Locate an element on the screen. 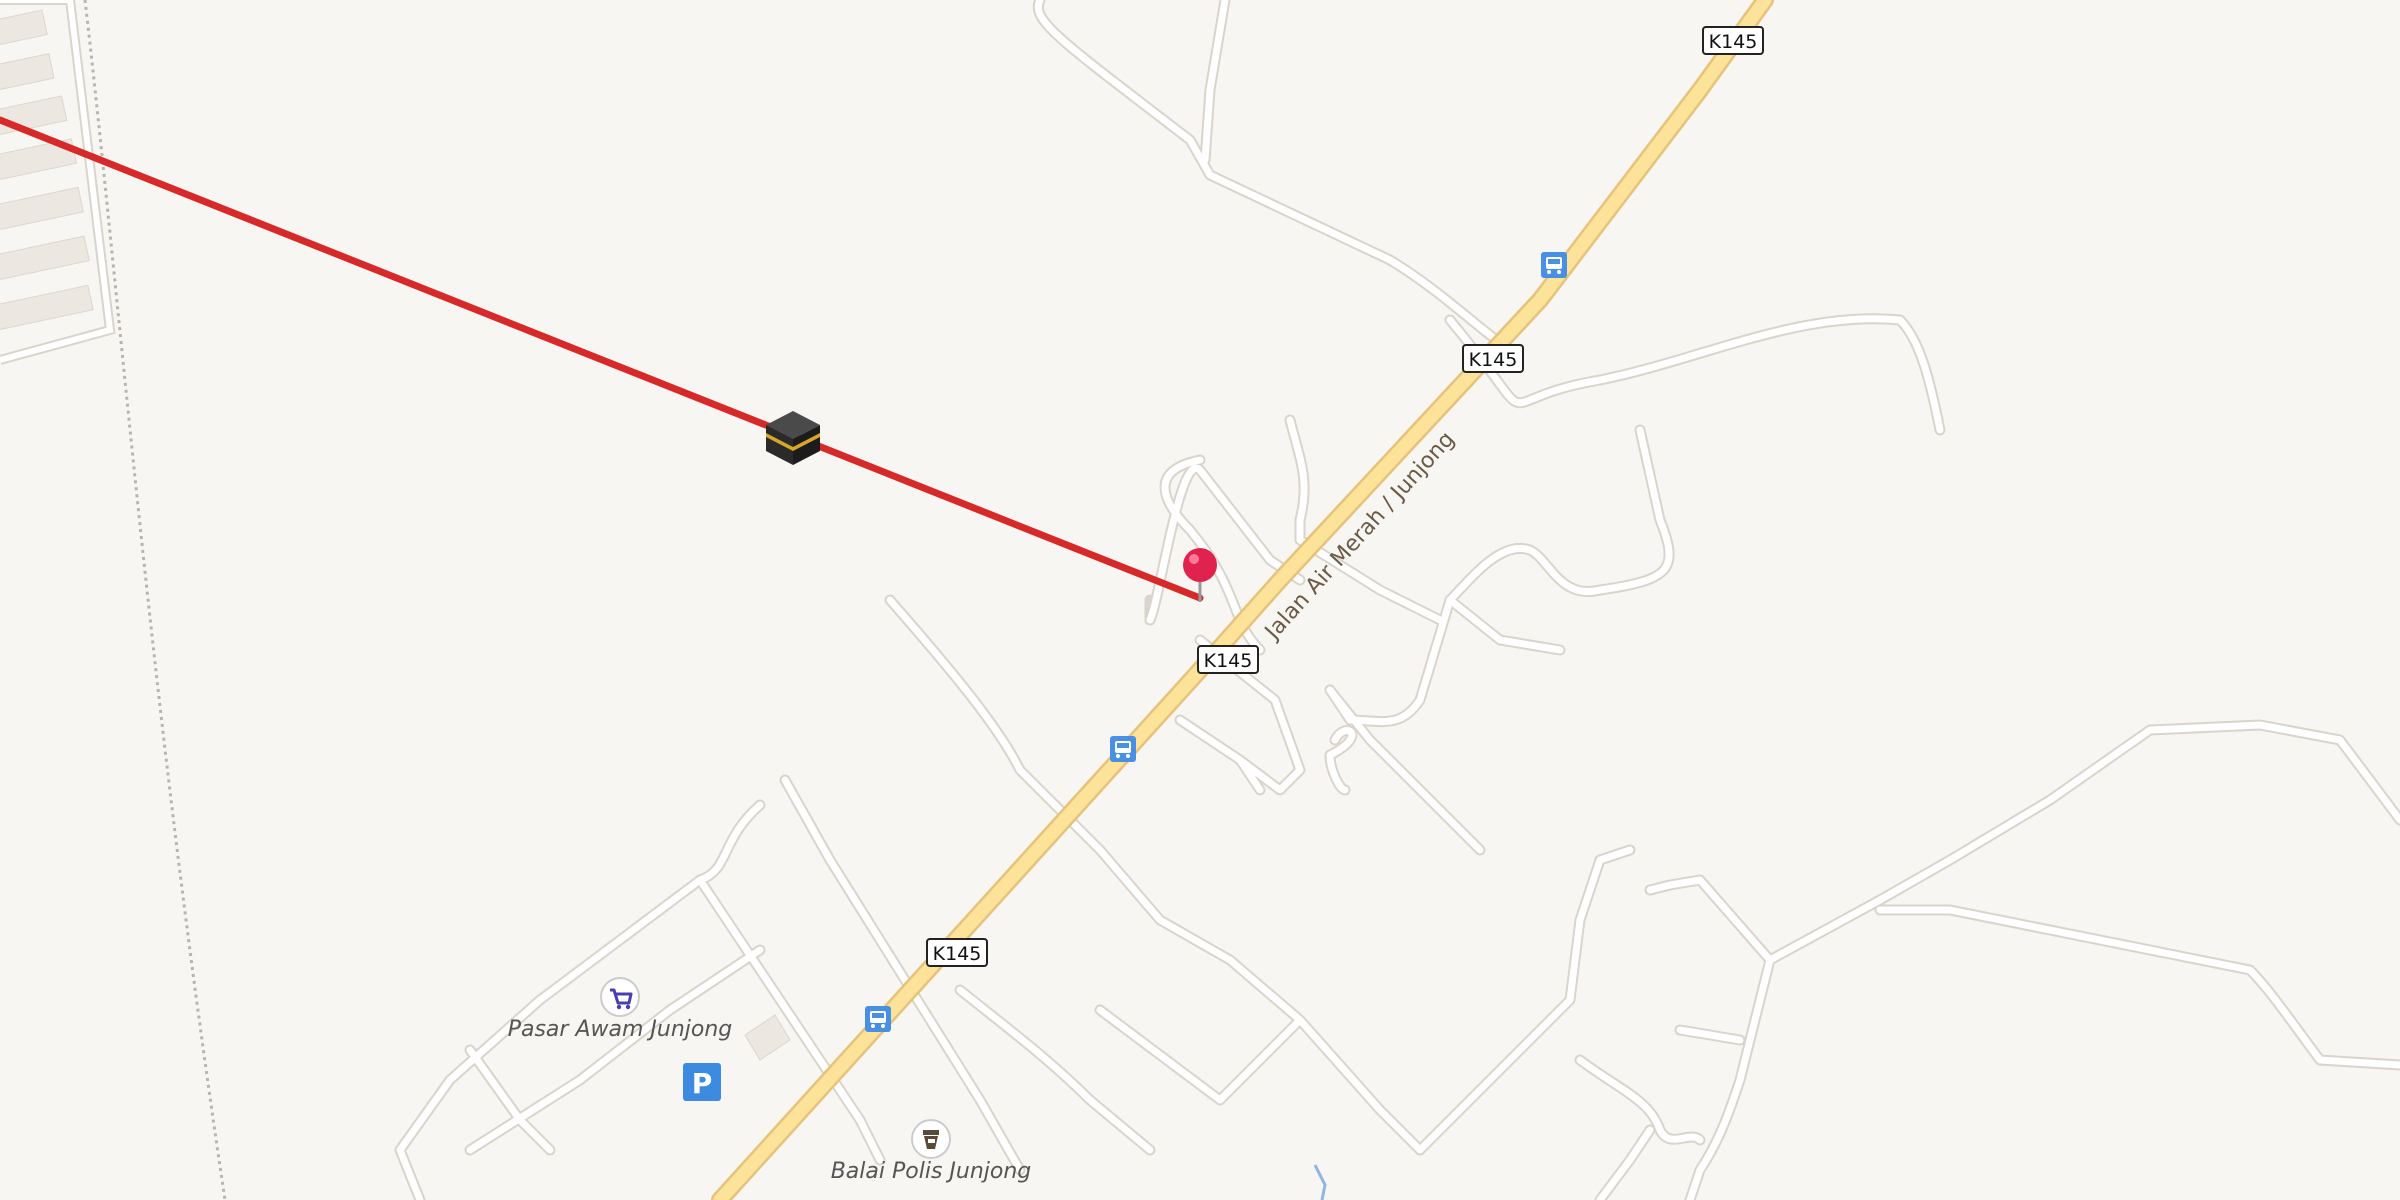 This screenshot has width=2400, height=1200. parking-icon: P is located at coordinates (702, 1082).